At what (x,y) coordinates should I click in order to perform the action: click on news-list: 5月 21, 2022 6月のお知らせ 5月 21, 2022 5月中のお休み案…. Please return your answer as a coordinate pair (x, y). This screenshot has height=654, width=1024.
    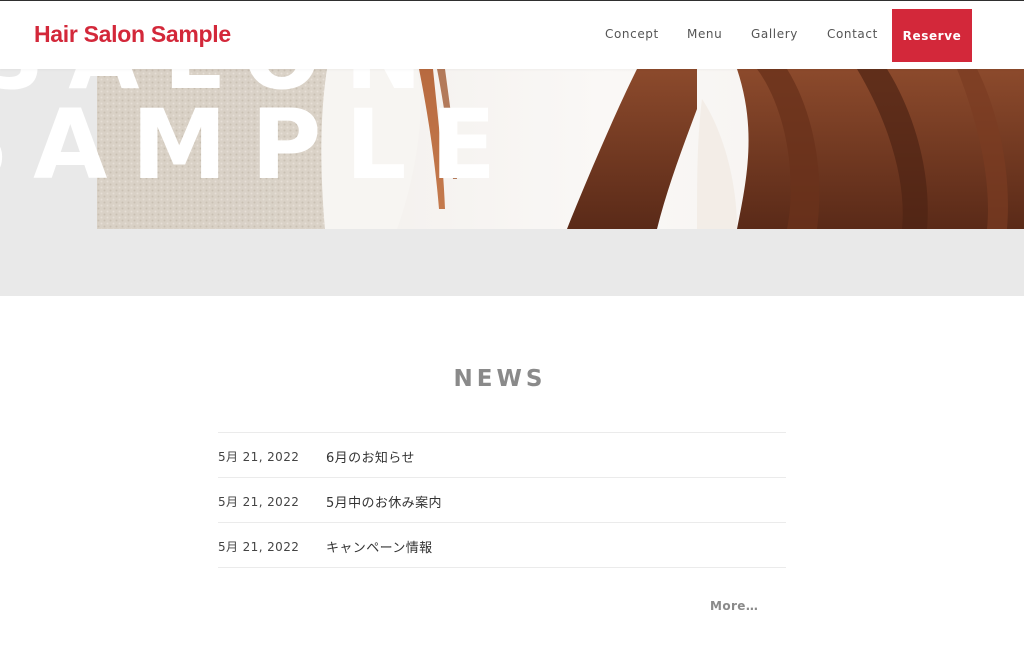
    Looking at the image, I should click on (502, 500).